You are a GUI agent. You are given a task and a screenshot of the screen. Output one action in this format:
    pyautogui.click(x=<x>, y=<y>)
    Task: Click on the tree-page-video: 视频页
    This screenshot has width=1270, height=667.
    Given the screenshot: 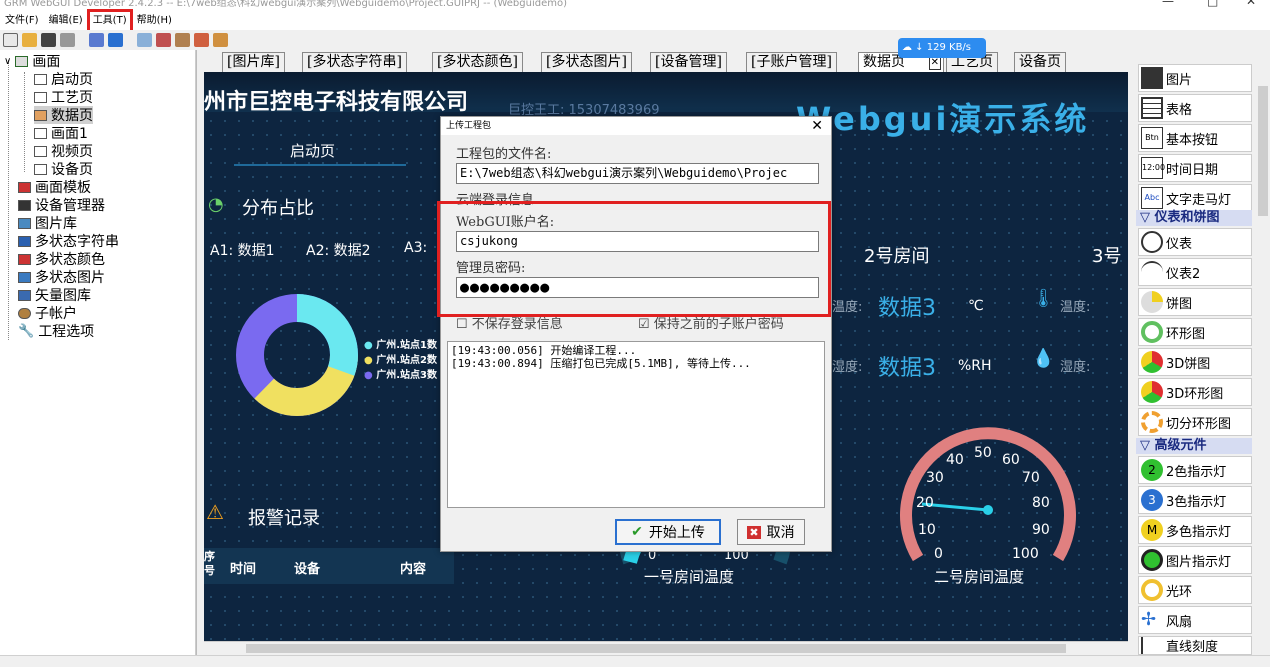 What is the action you would take?
    pyautogui.click(x=63, y=151)
    